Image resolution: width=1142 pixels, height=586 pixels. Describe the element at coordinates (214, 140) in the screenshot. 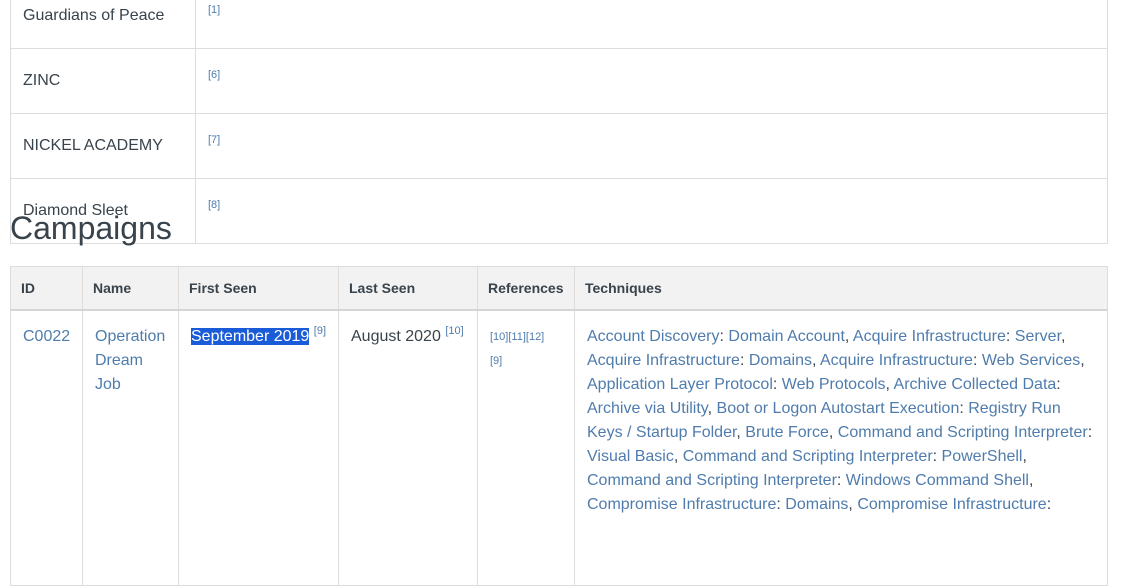

I see `reference-link: [7]` at that location.